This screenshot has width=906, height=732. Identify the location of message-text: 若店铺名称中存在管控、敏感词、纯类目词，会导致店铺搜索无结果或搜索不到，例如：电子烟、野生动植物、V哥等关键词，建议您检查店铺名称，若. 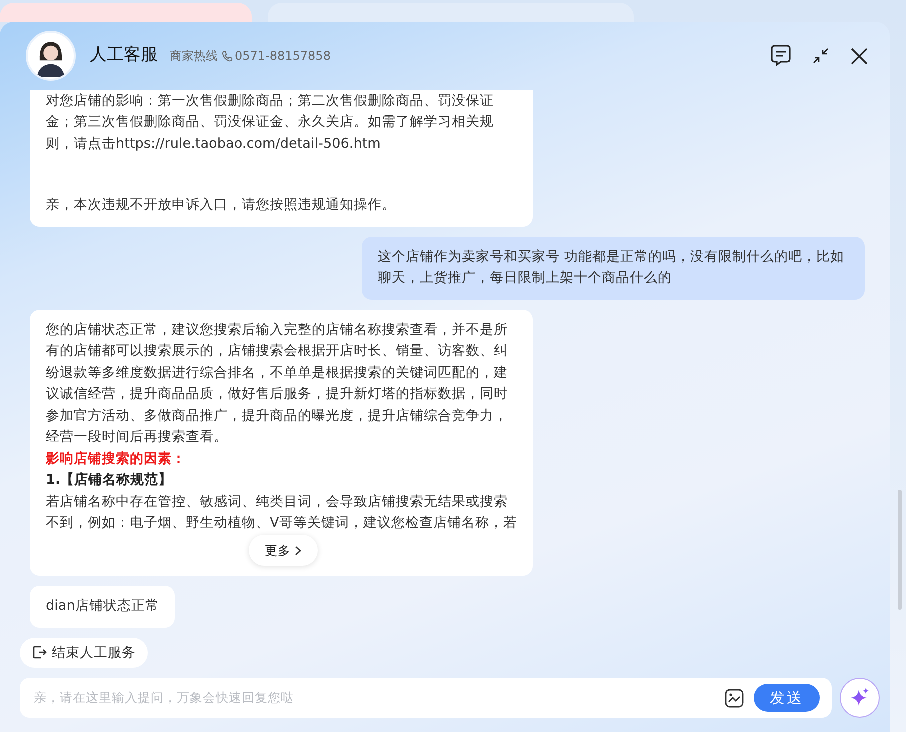
(282, 513).